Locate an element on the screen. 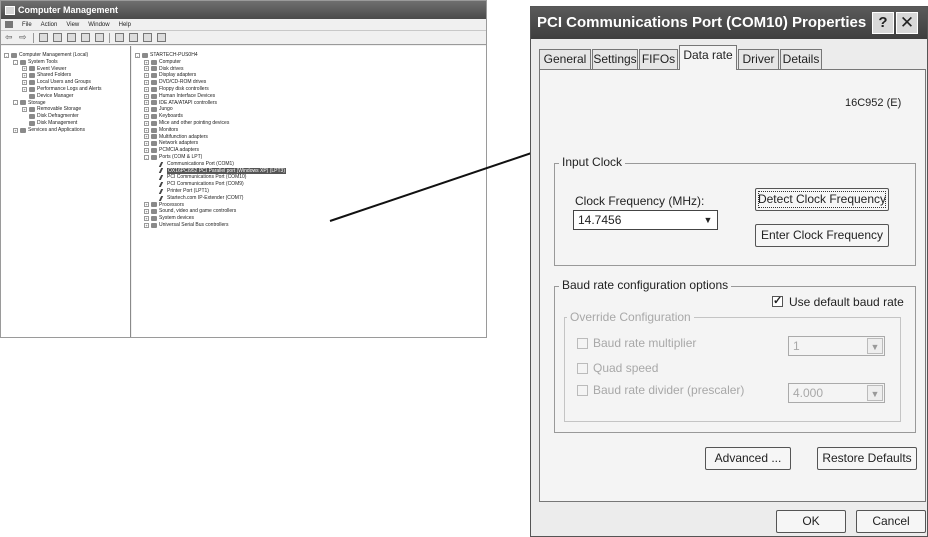 This screenshot has height=537, width=928. computer-icon is located at coordinates (119, 37).